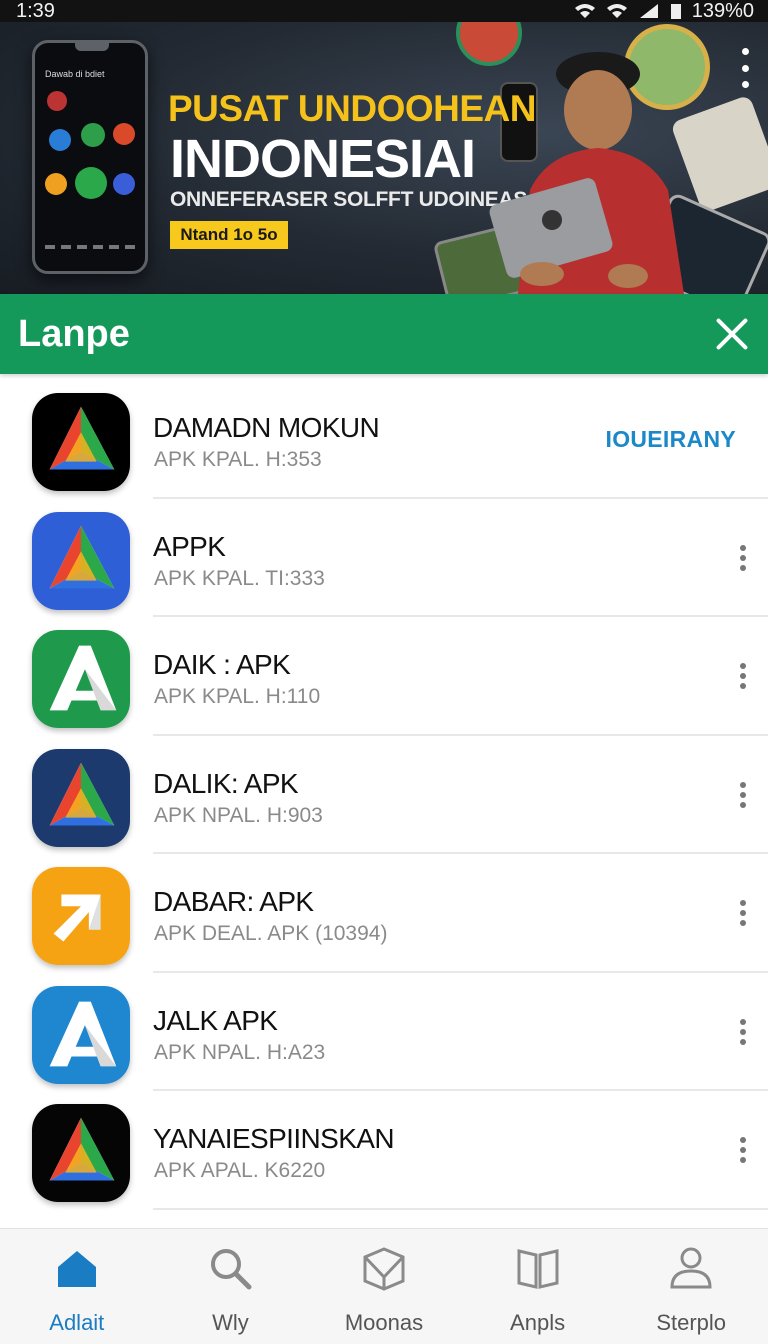 This screenshot has width=768, height=1344. I want to click on app-subtitle: APK KPAL. H:353, so click(238, 459).